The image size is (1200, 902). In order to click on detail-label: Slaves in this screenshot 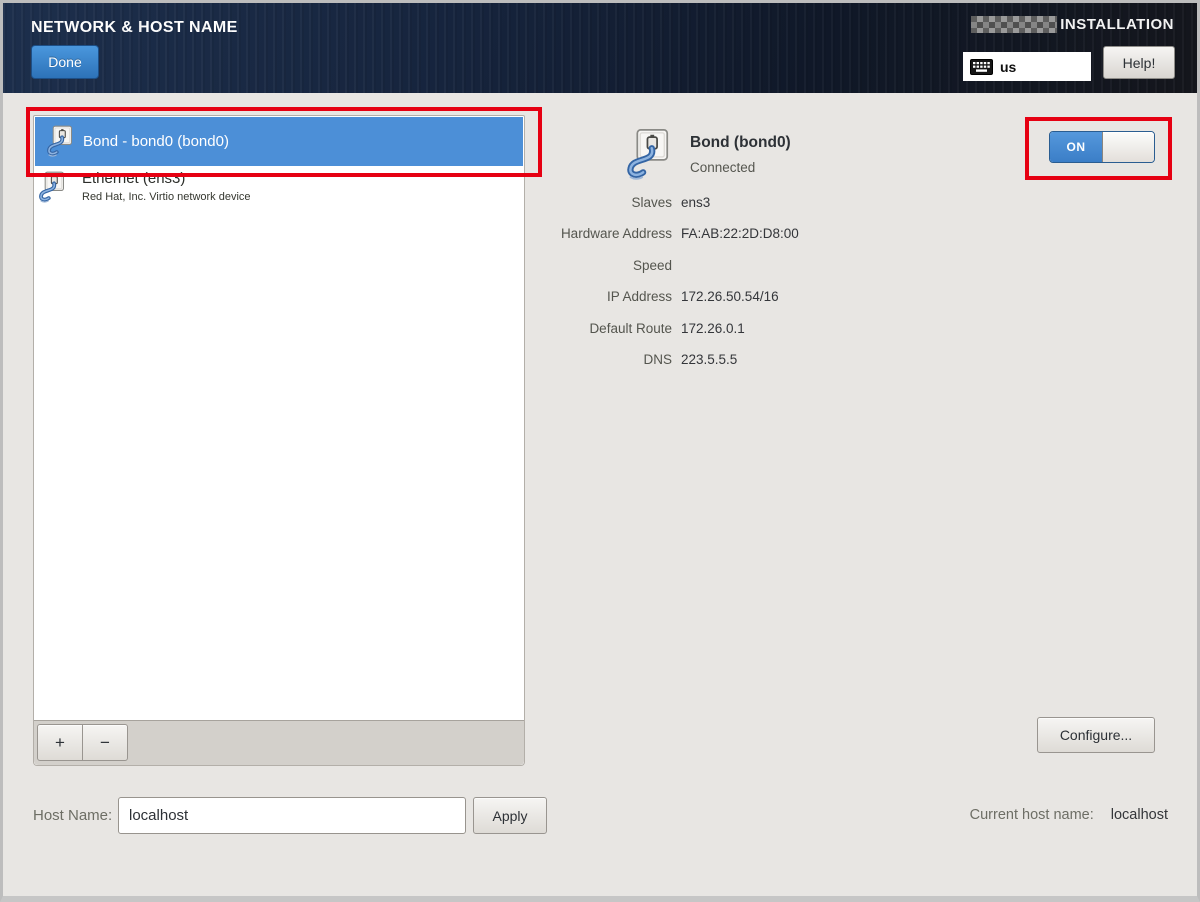, I will do `click(651, 202)`.